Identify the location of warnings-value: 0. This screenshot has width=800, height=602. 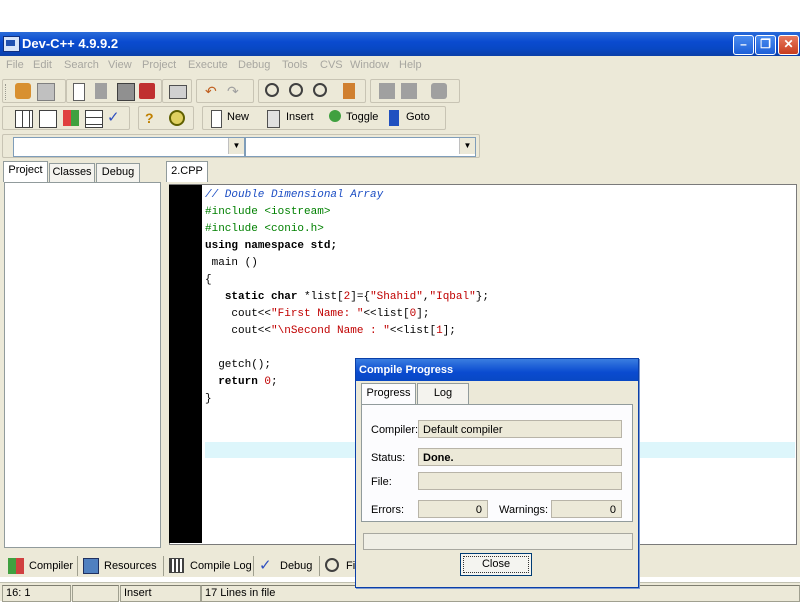
(586, 509).